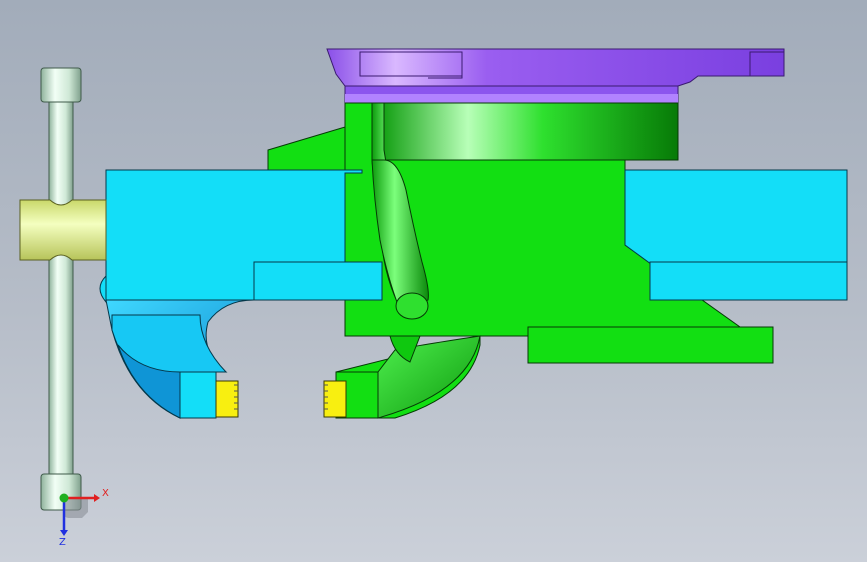 This screenshot has width=867, height=562. What do you see at coordinates (335, 399) in the screenshot?
I see `jaw-pad-right` at bounding box center [335, 399].